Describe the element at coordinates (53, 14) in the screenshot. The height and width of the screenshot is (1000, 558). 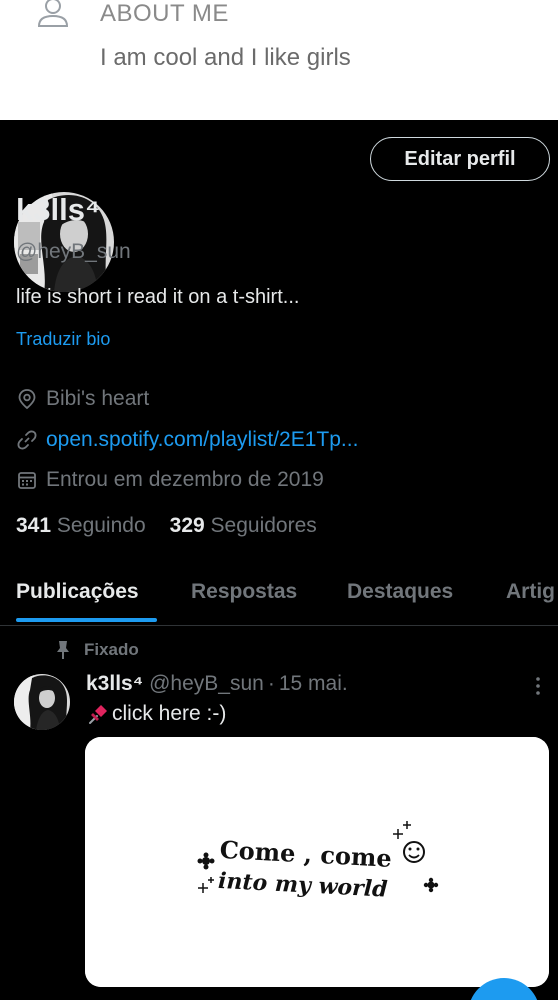
I see `person-icon` at that location.